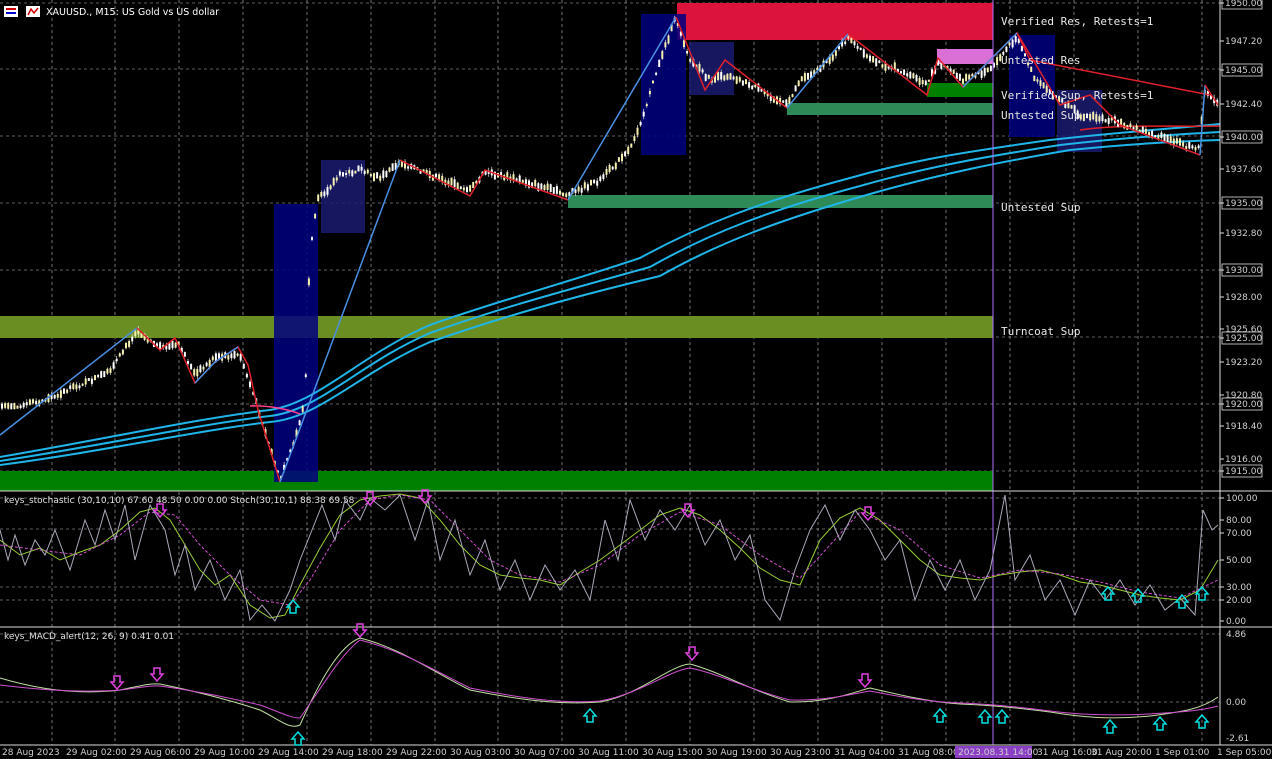 The height and width of the screenshot is (759, 1272). I want to click on price-tick-label: 1923.20, so click(1243, 363).